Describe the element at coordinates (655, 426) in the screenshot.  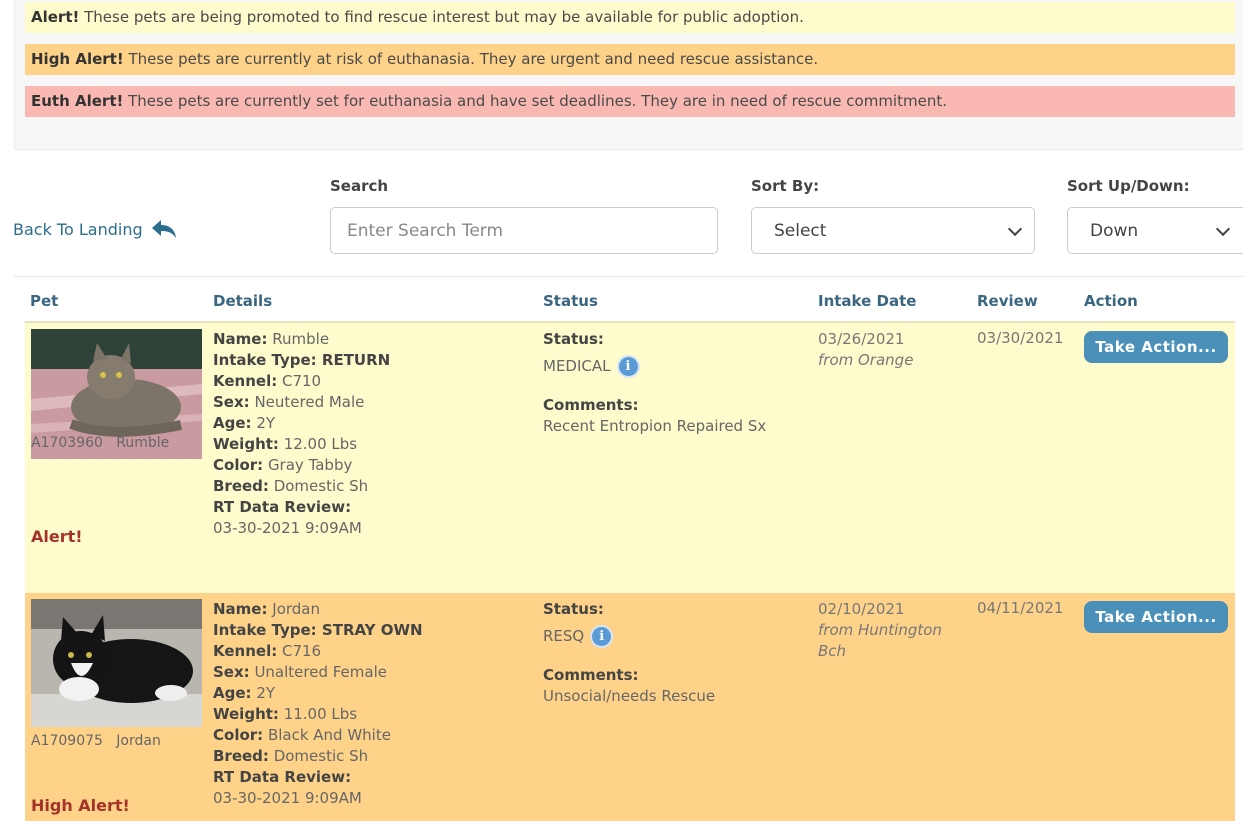
I see `comments-value: Recent Entropion Repaired Sx` at that location.